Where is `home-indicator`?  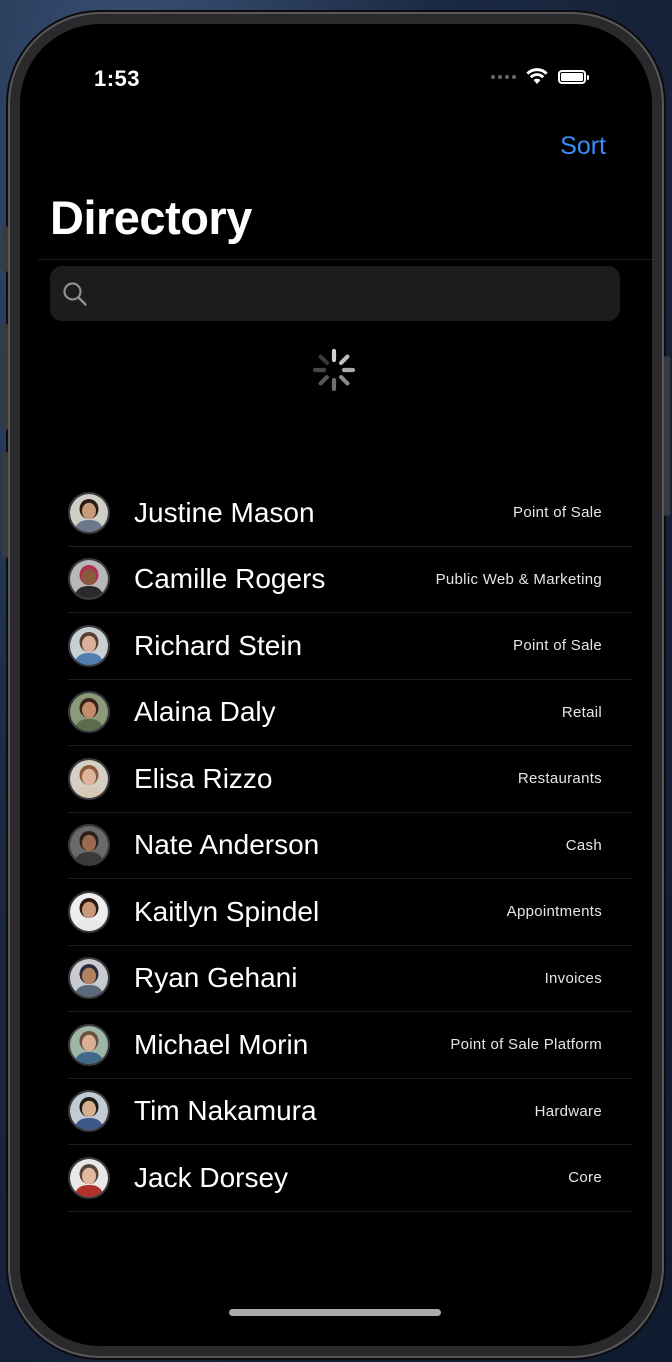 home-indicator is located at coordinates (335, 1312).